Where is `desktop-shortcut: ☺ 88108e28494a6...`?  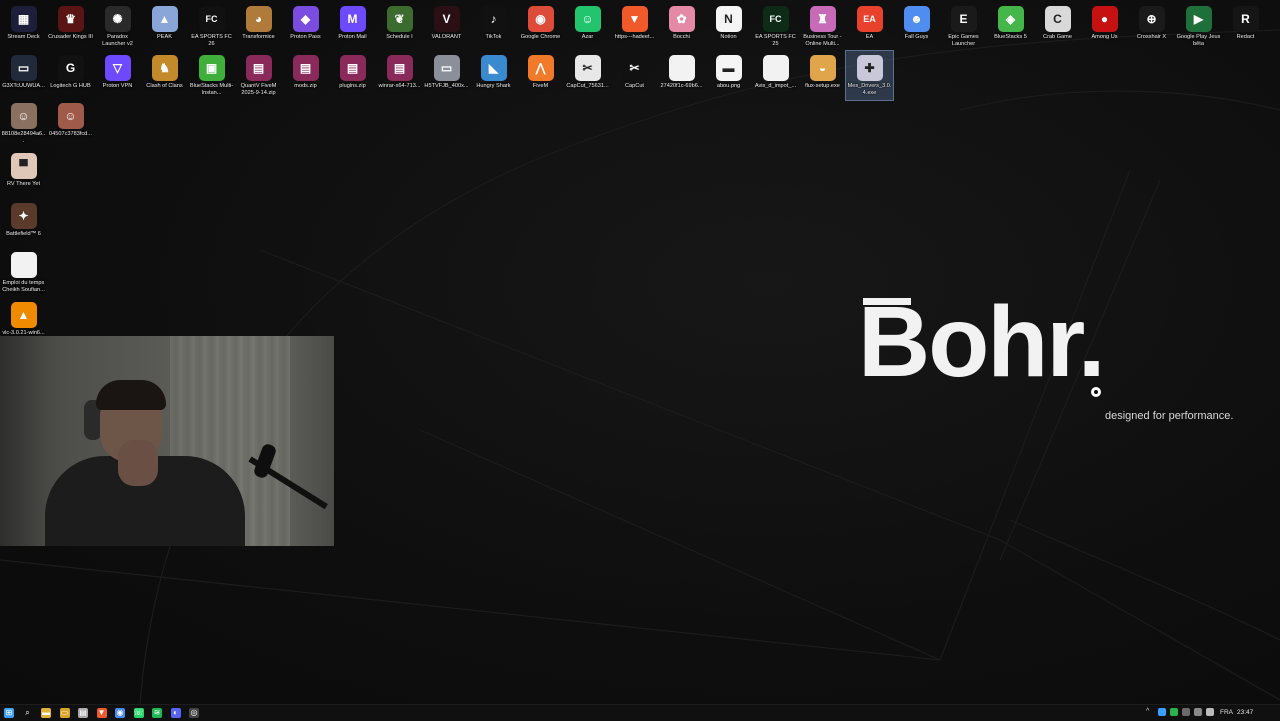
desktop-shortcut: ☺ 88108e28494a6... is located at coordinates (23, 123).